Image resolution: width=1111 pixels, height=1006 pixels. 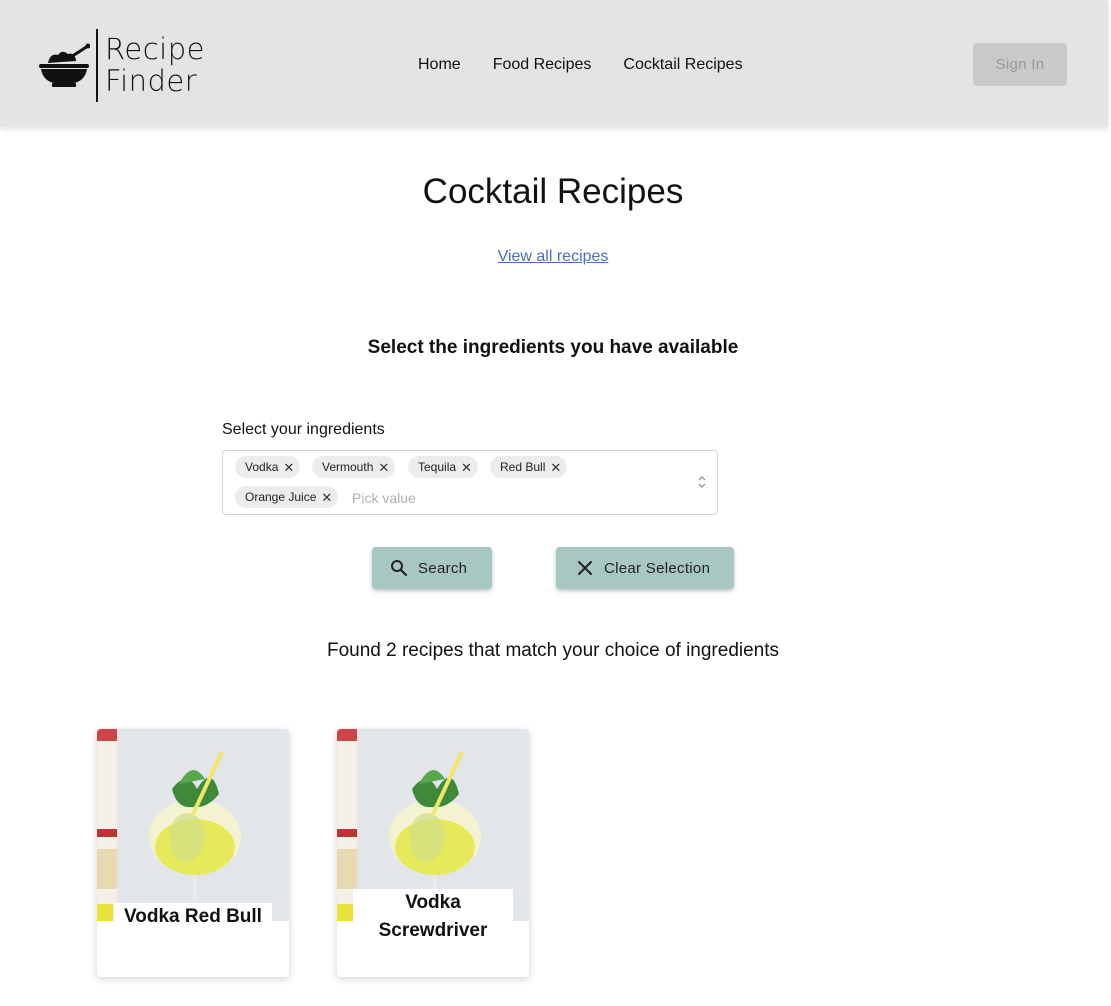 What do you see at coordinates (383, 467) in the screenshot?
I see `remove-vermouth-icon: ✕` at bounding box center [383, 467].